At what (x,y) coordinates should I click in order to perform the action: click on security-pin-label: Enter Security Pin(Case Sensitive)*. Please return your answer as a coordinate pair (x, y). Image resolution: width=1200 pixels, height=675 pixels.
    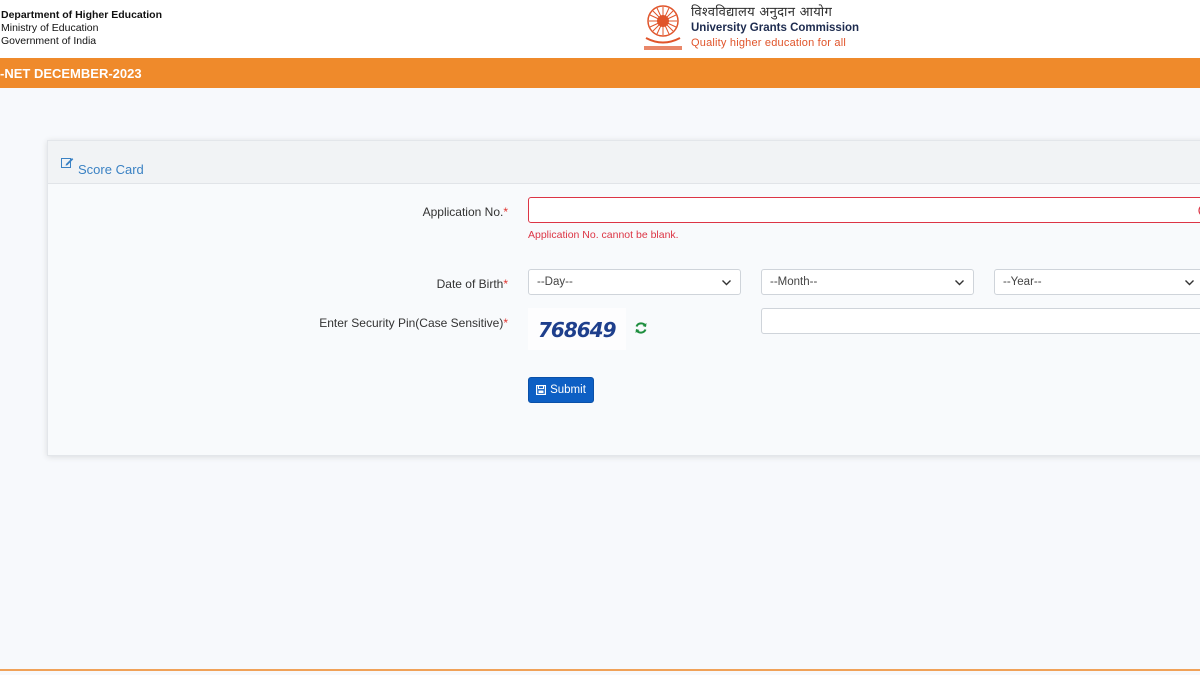
    Looking at the image, I should click on (393, 323).